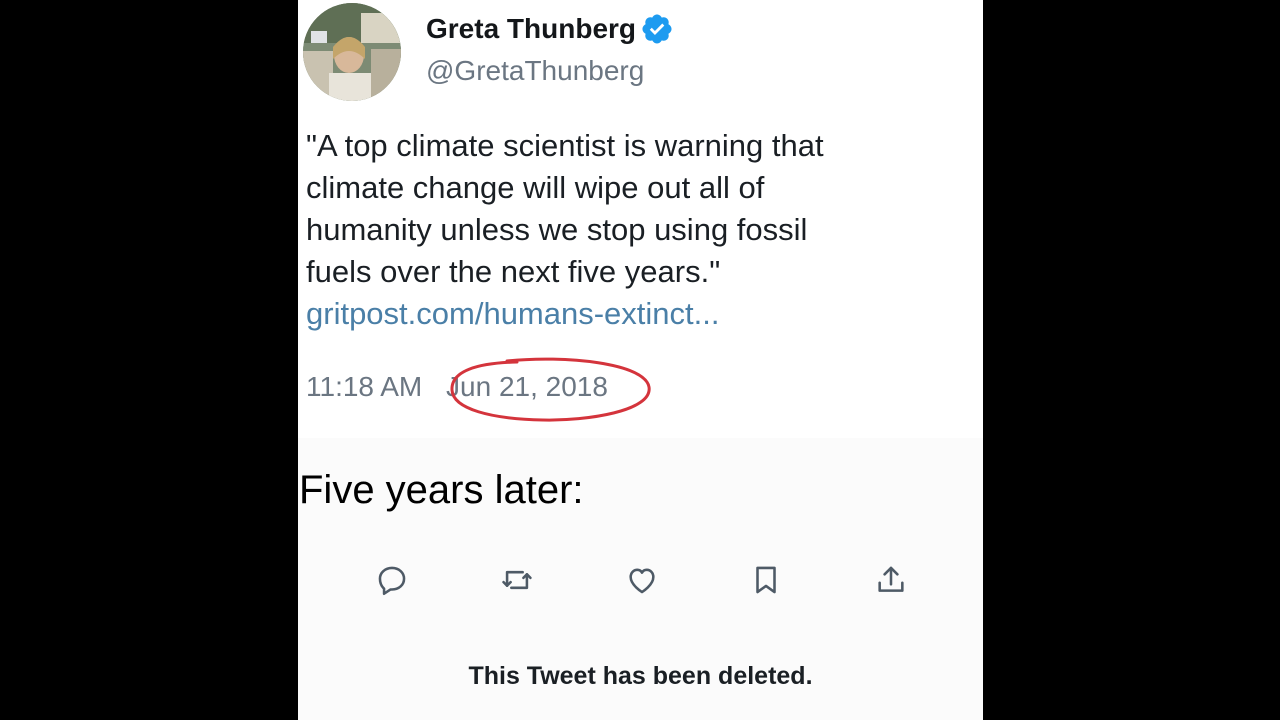  Describe the element at coordinates (535, 71) in the screenshot. I see `author-handle: @GretaThunberg` at that location.